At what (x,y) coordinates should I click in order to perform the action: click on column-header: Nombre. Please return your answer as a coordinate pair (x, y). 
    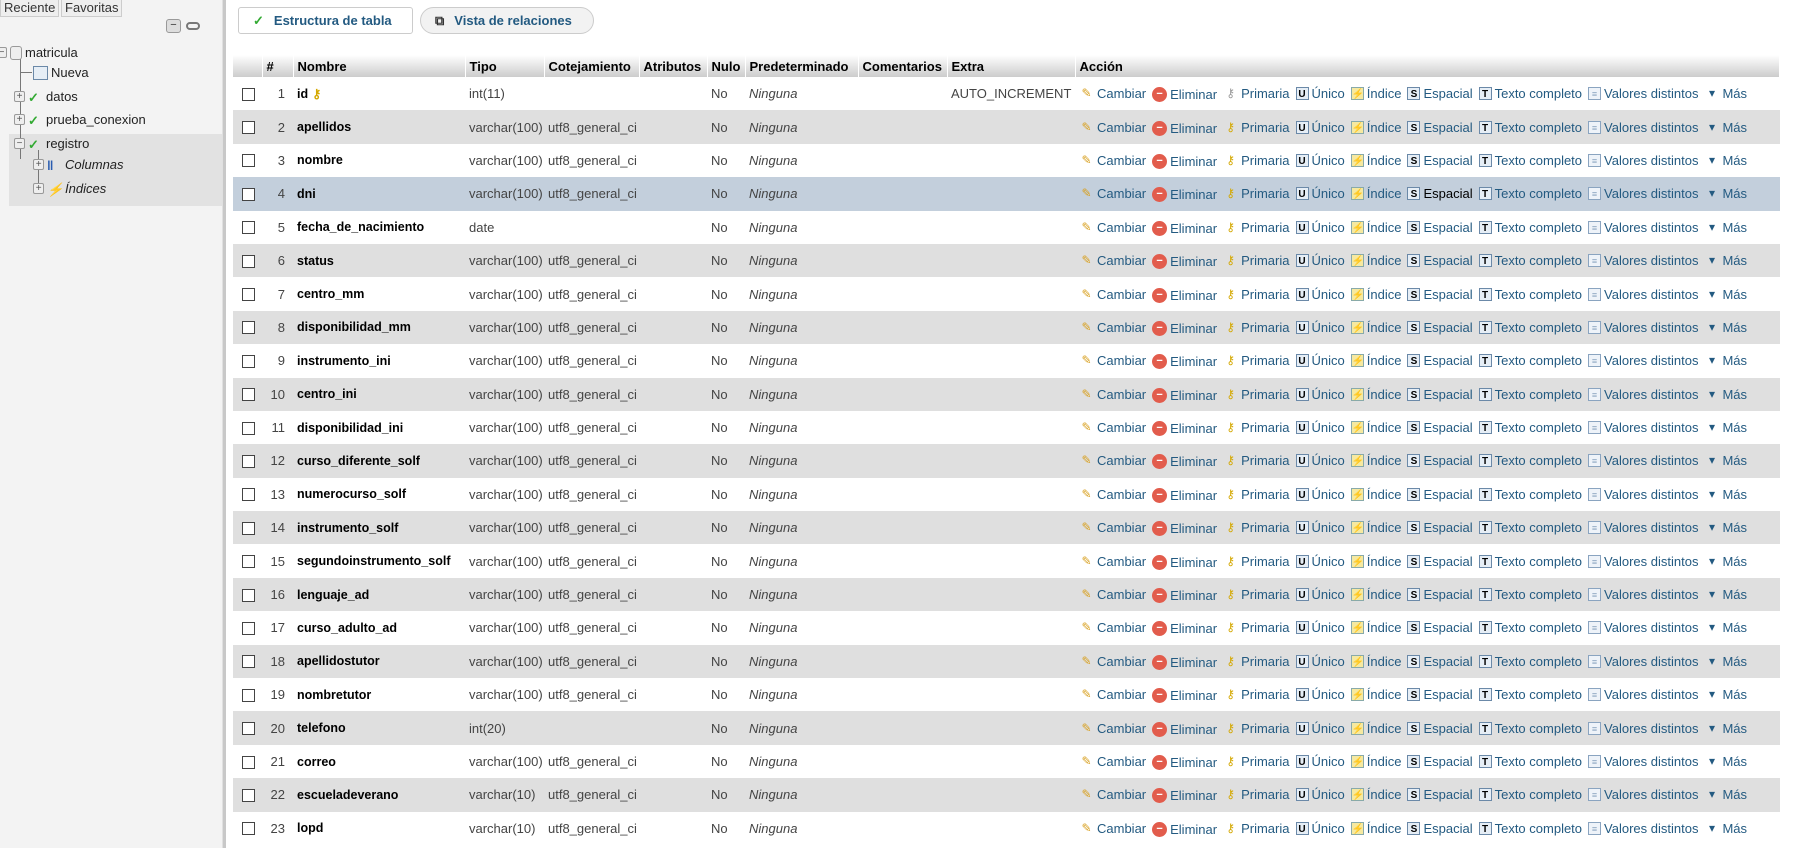
    Looking at the image, I should click on (379, 66).